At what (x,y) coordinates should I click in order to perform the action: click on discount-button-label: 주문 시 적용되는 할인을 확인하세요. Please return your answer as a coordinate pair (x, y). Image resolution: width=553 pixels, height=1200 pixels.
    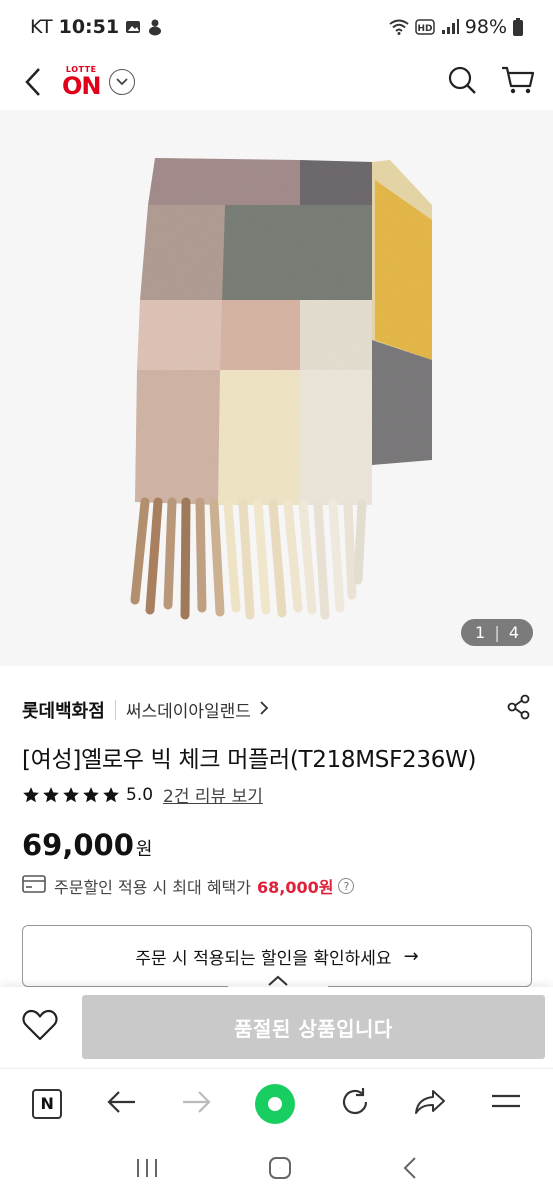
    Looking at the image, I should click on (263, 958).